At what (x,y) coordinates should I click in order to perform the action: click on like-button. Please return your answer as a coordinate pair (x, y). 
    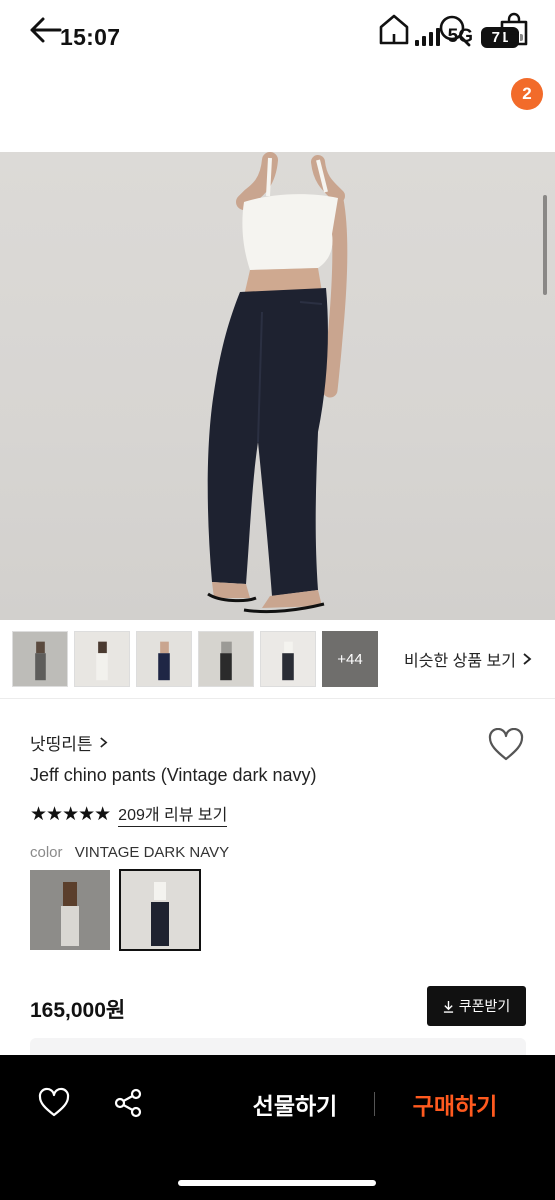
    Looking at the image, I should click on (54, 1103).